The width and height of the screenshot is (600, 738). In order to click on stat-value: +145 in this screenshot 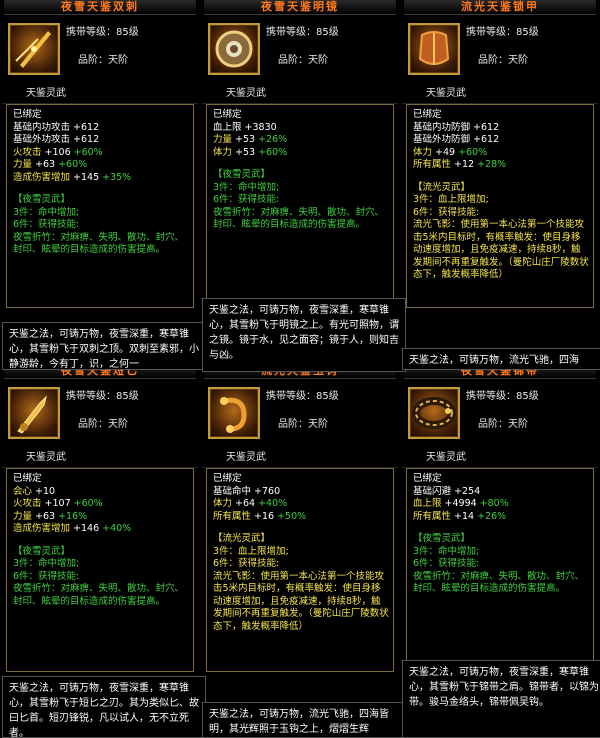, I will do `click(86, 177)`.